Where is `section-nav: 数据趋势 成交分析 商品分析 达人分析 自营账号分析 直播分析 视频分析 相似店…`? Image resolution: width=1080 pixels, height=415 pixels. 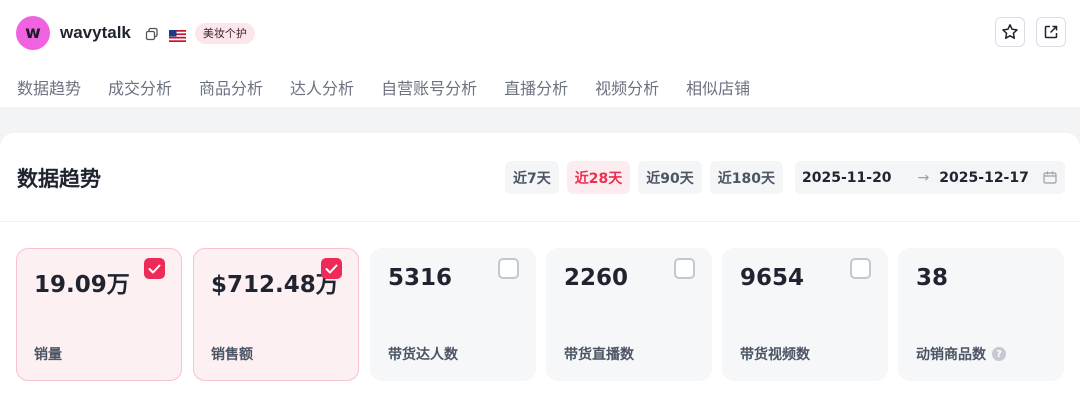 section-nav: 数据趋势 成交分析 商品分析 达人分析 自营账号分析 直播分析 视频分析 相似店… is located at coordinates (383, 87).